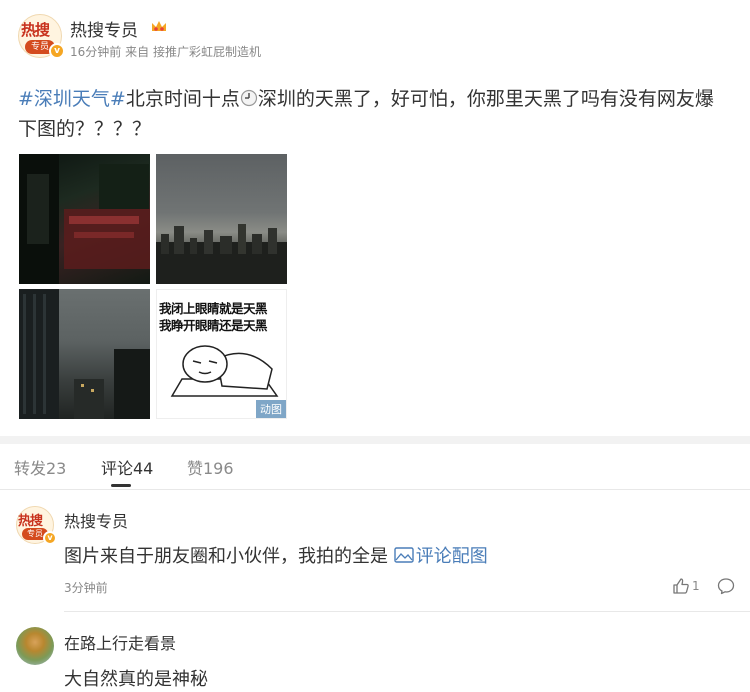 This screenshot has width=750, height=692. What do you see at coordinates (35, 646) in the screenshot?
I see `commenter-avatar` at bounding box center [35, 646].